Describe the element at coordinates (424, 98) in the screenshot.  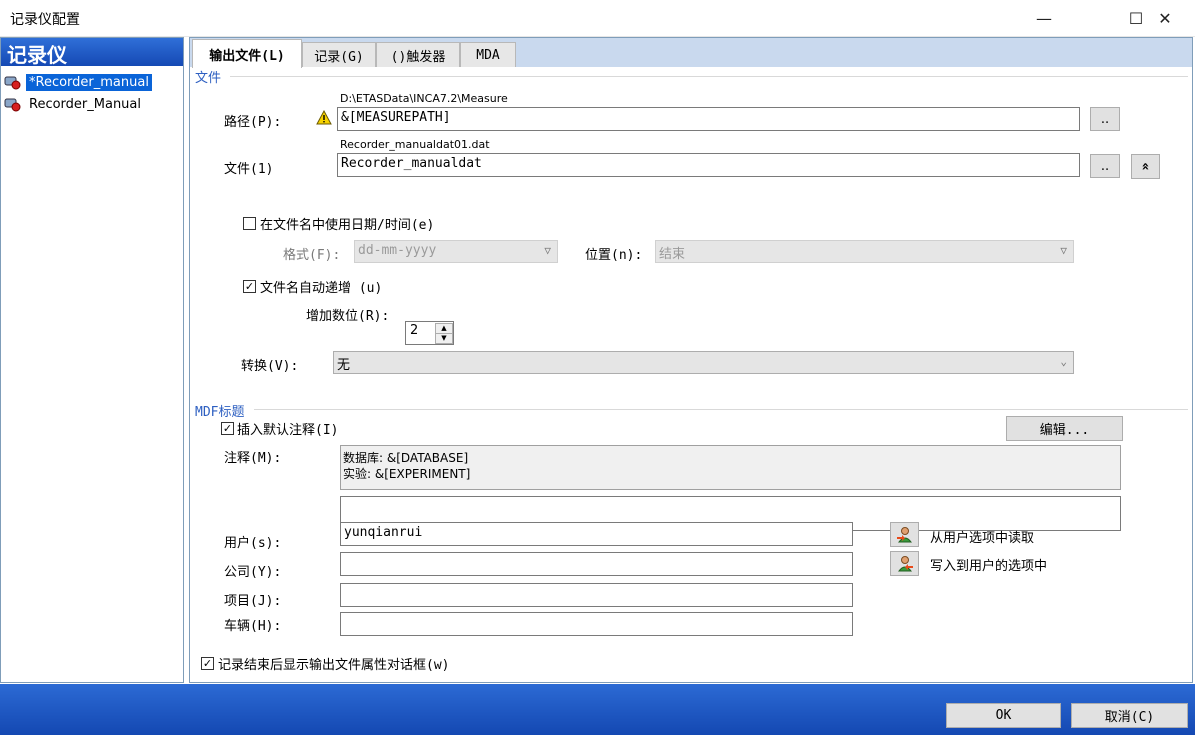
I see `path-hint: D:\ETASData\INCA7.2\Measure` at that location.